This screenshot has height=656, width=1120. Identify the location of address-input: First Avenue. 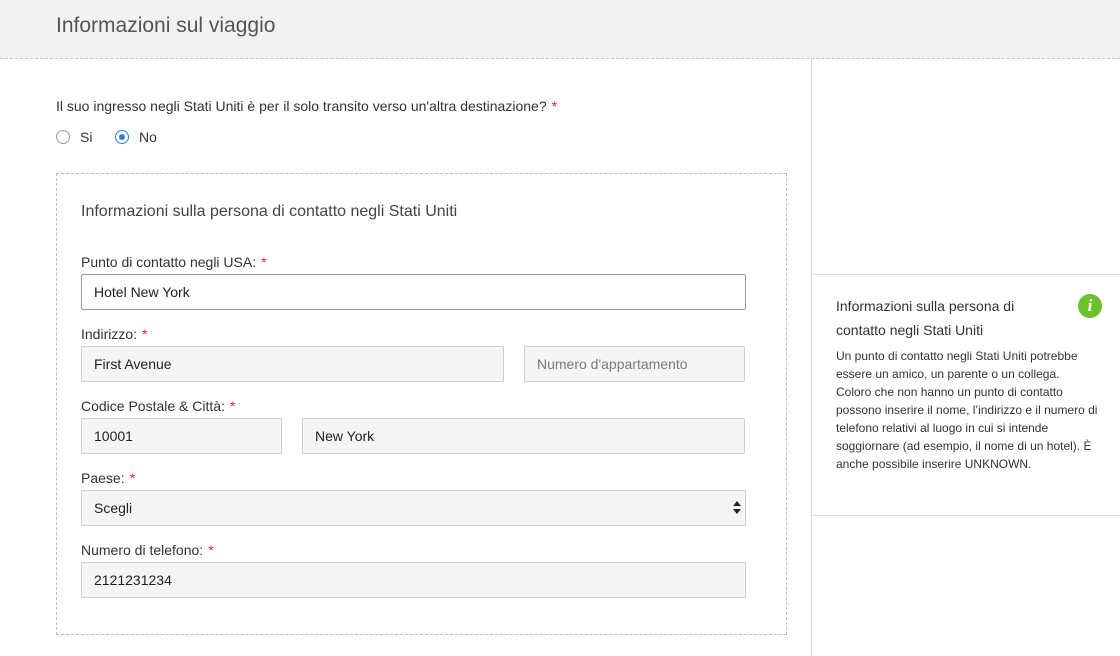
(292, 364).